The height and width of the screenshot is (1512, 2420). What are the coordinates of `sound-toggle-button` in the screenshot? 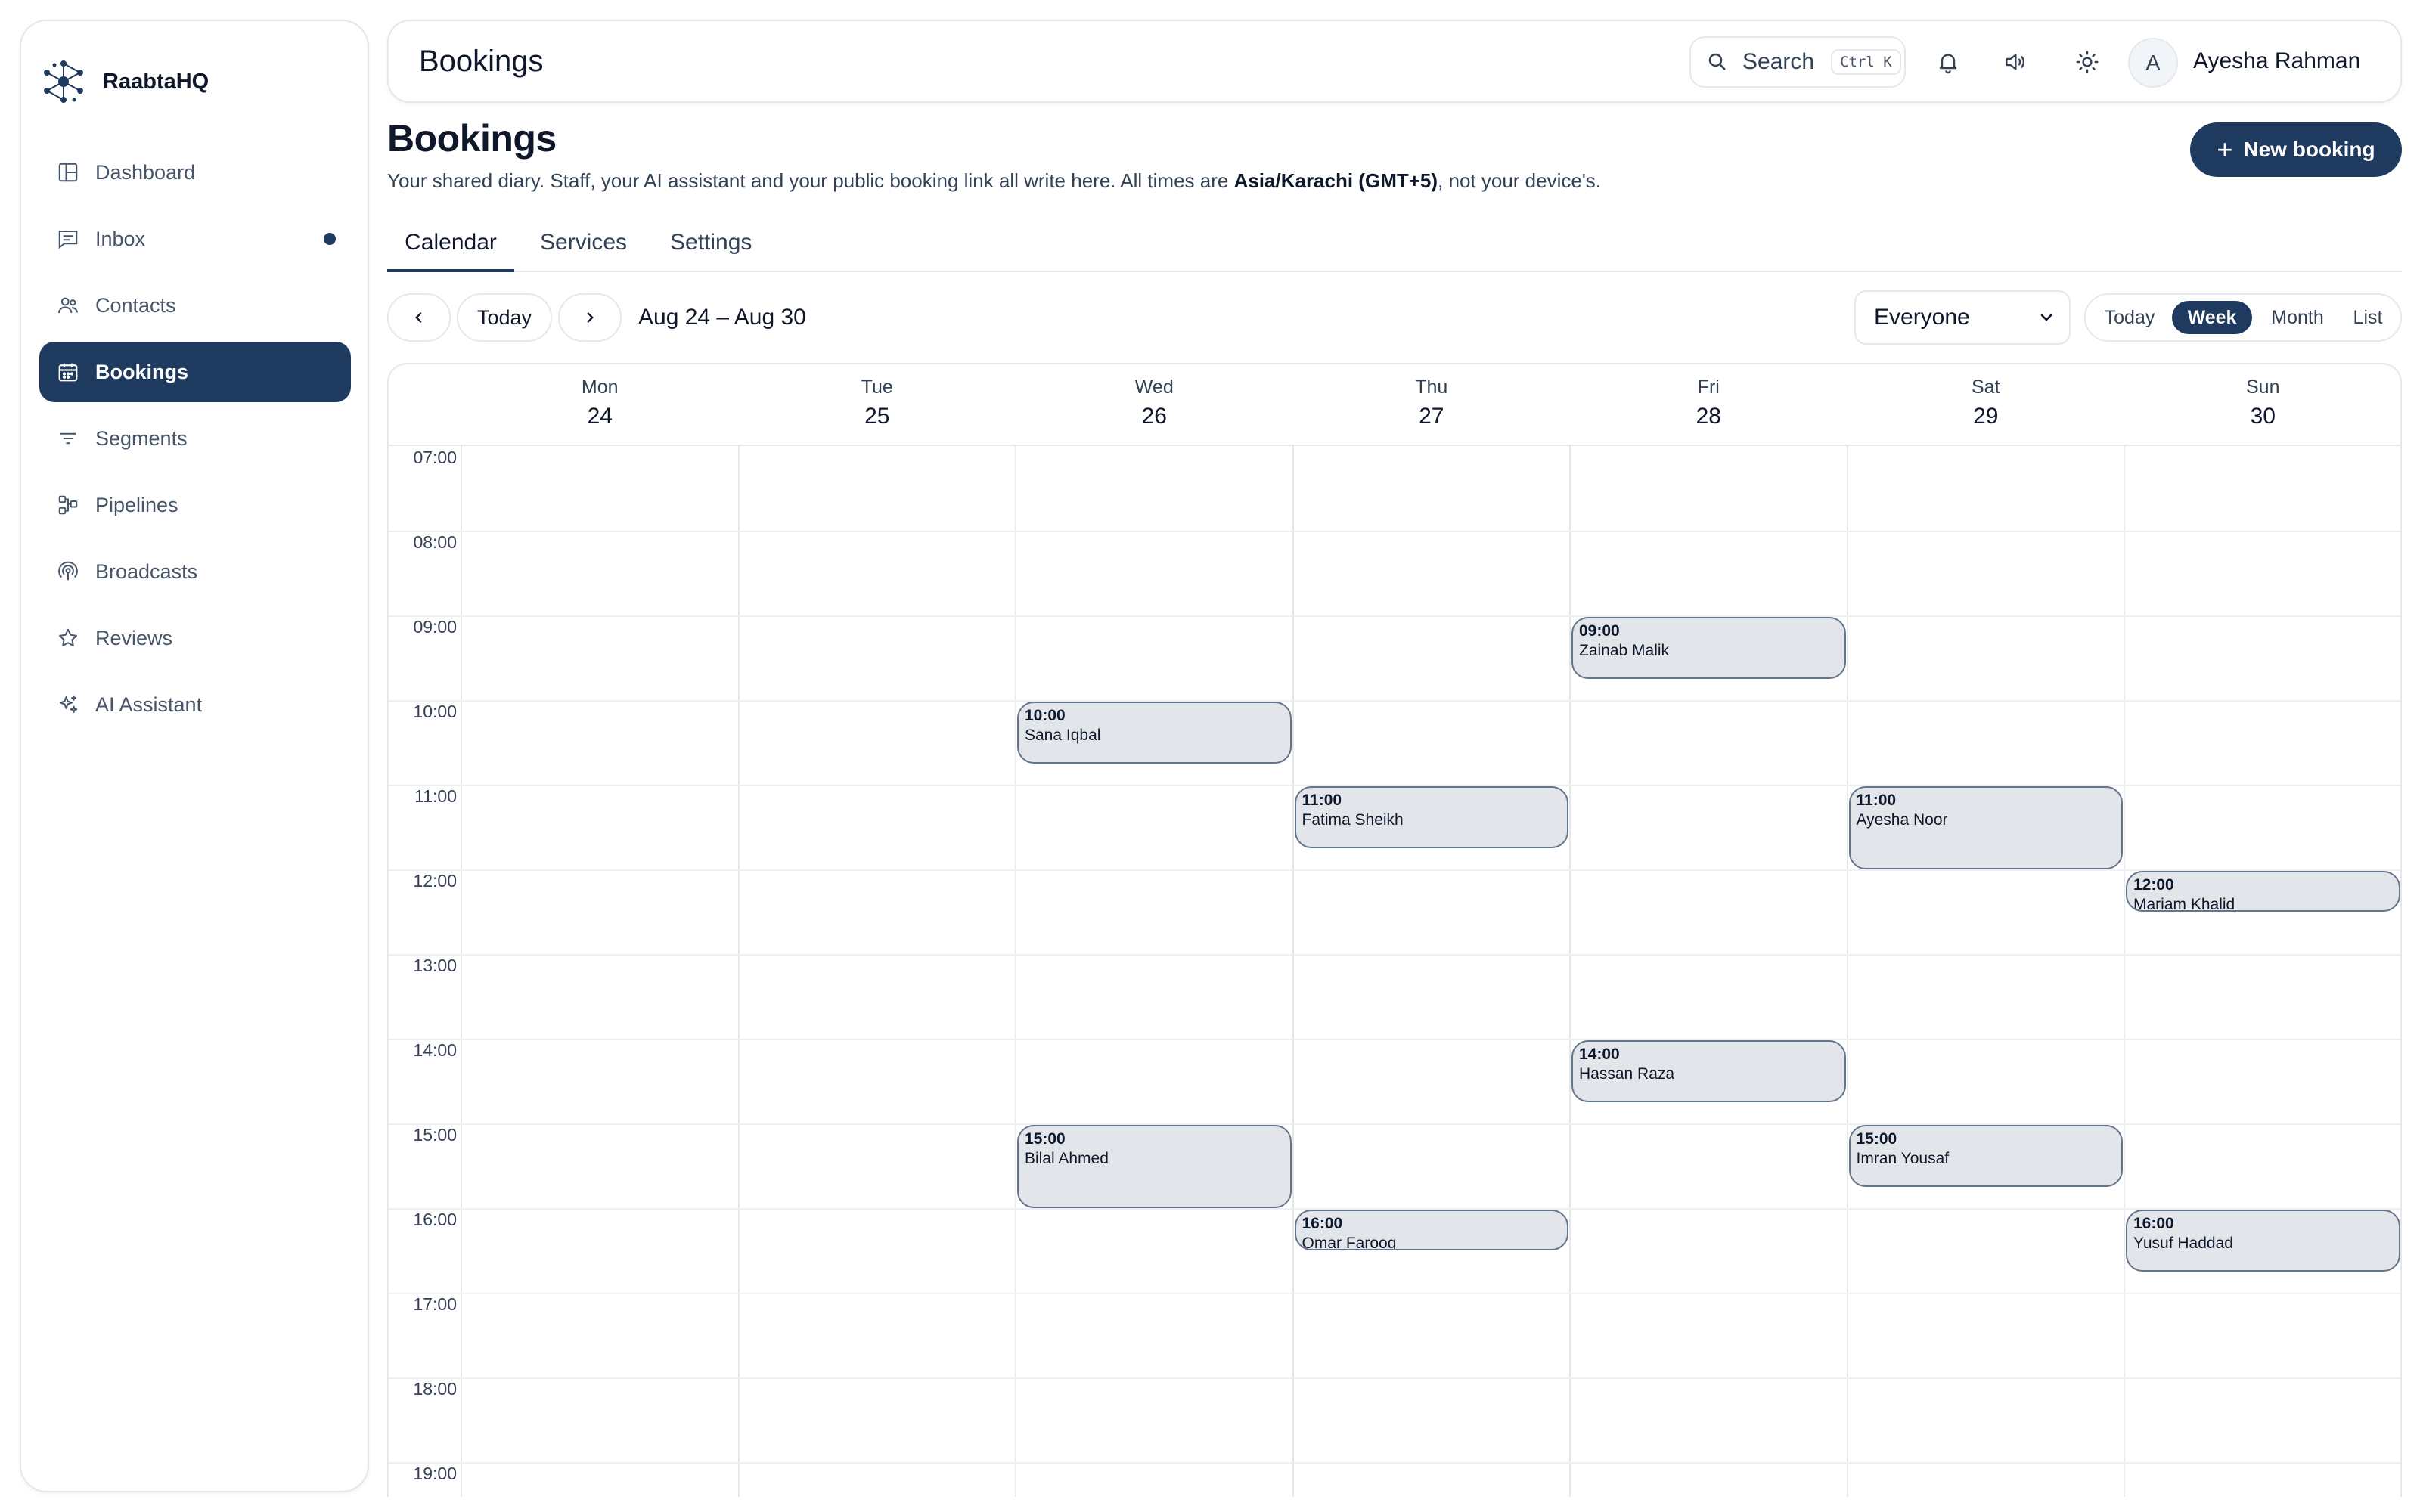 It's located at (2014, 62).